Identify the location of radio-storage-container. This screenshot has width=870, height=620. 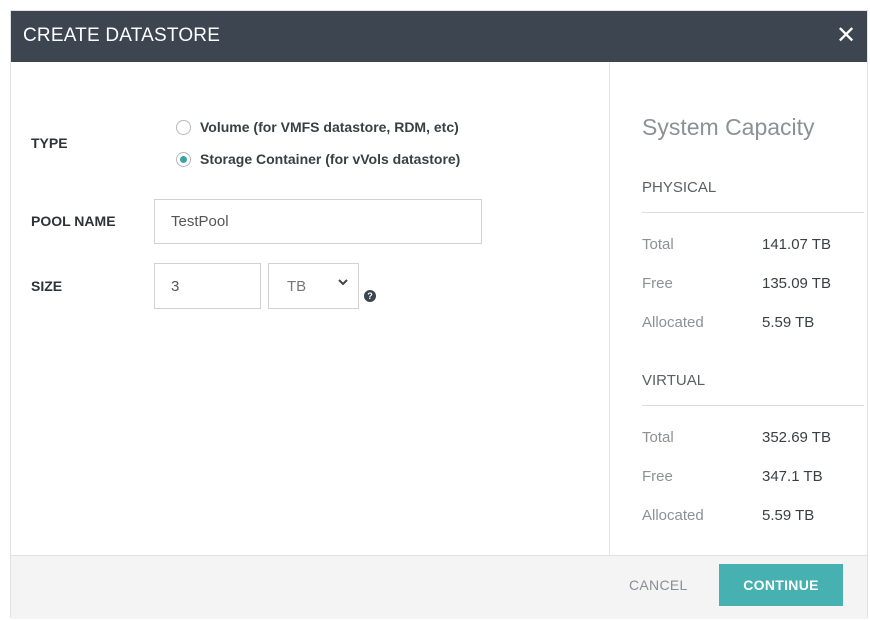
(183, 159).